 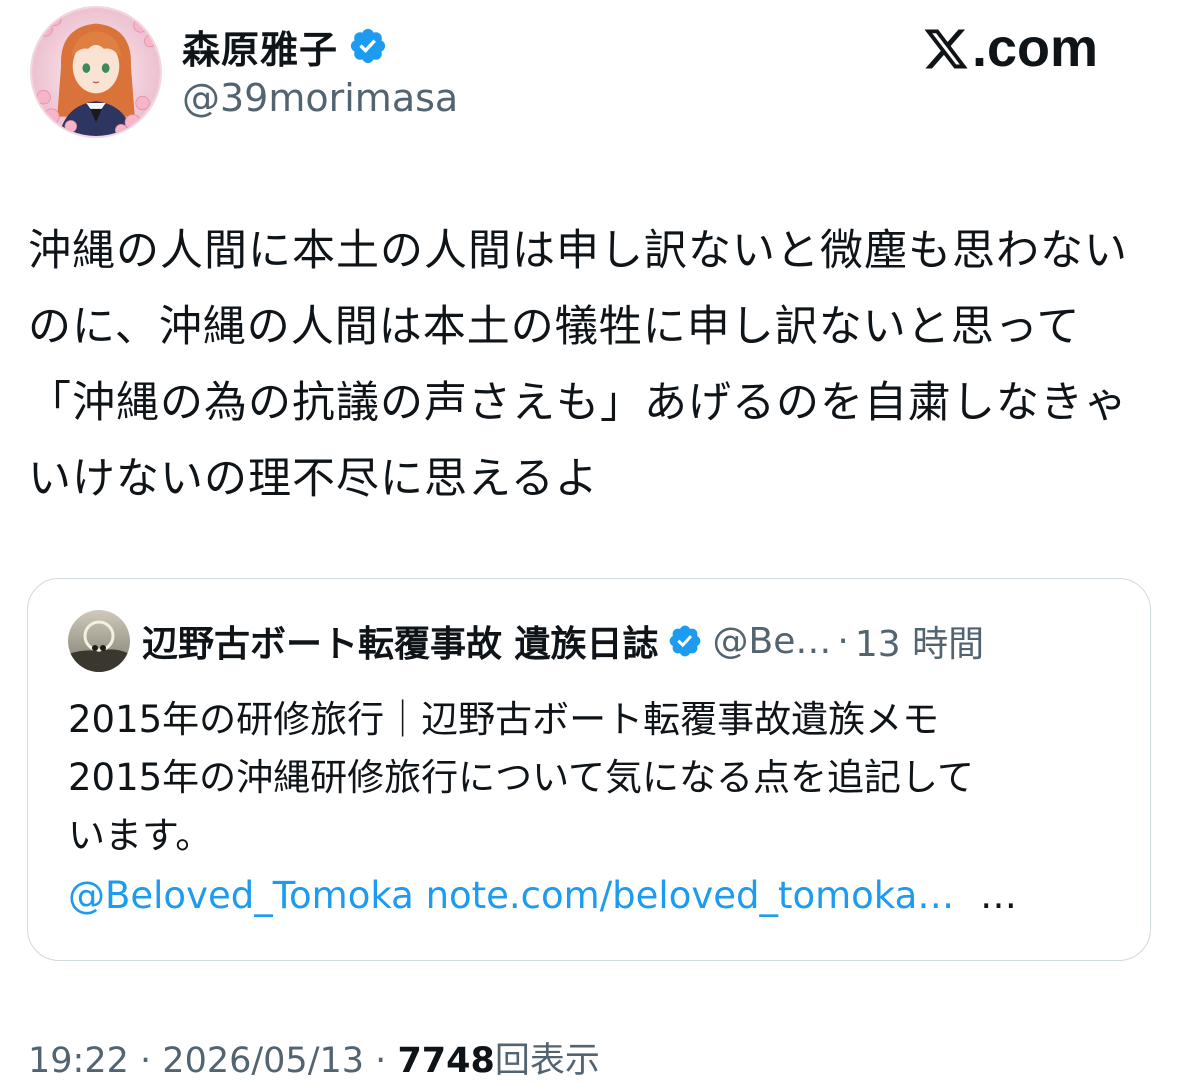 What do you see at coordinates (400, 641) in the screenshot?
I see `quoted-author-name: 辺野古ボート転覆事故 遺族日誌` at bounding box center [400, 641].